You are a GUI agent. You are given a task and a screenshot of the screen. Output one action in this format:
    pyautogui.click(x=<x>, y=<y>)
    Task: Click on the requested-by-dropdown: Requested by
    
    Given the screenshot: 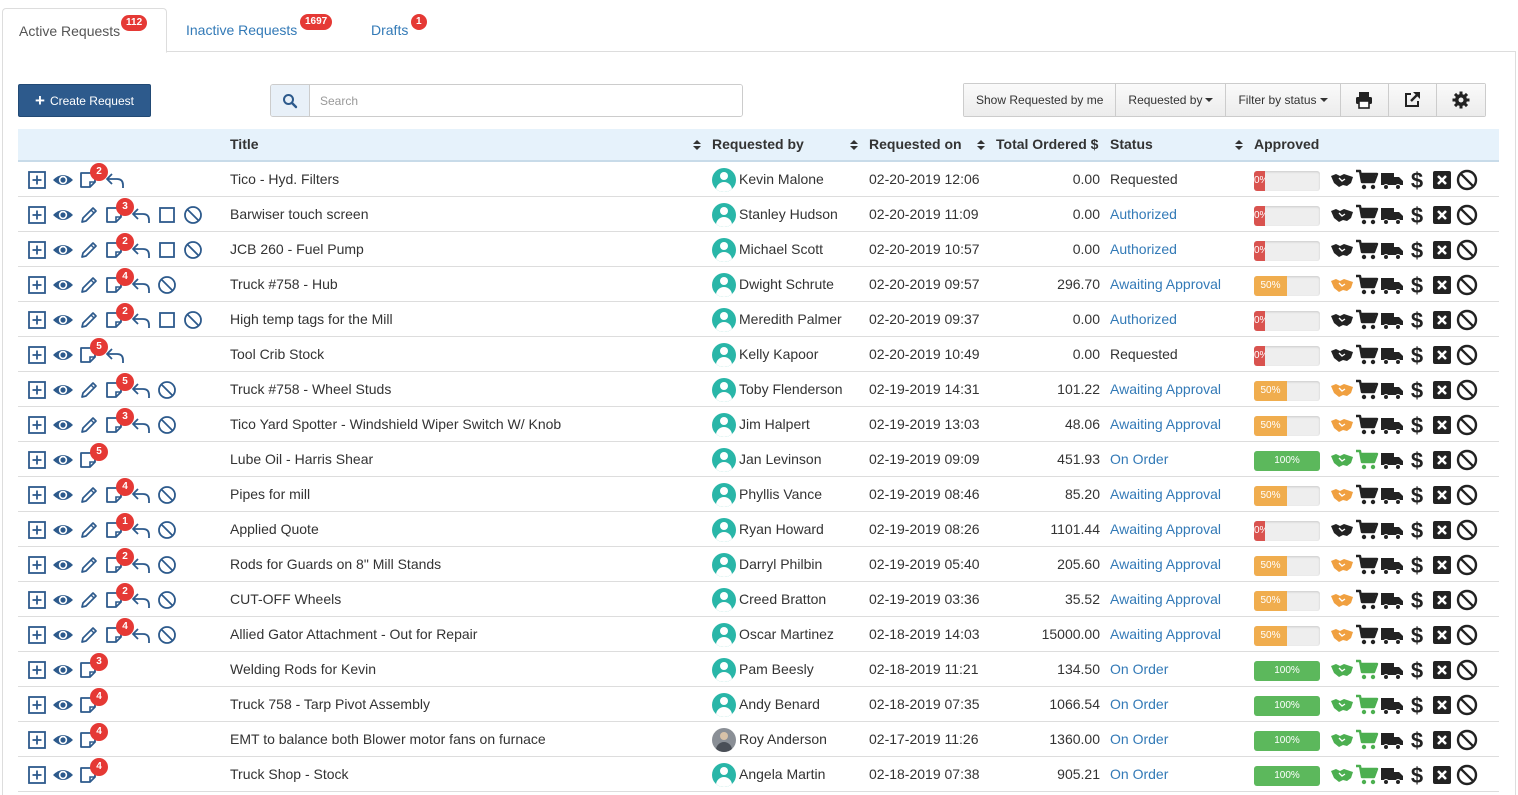 What is the action you would take?
    pyautogui.click(x=1171, y=100)
    